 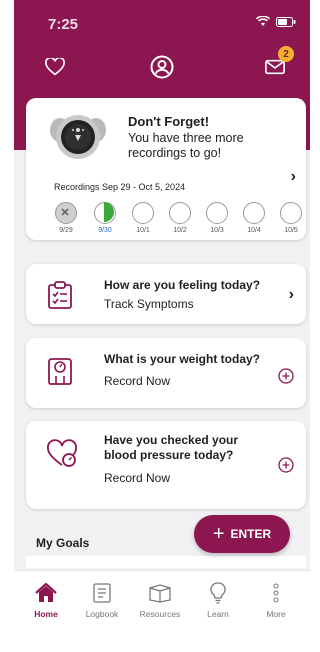 What do you see at coordinates (286, 376) in the screenshot?
I see `add-weight-icon` at bounding box center [286, 376].